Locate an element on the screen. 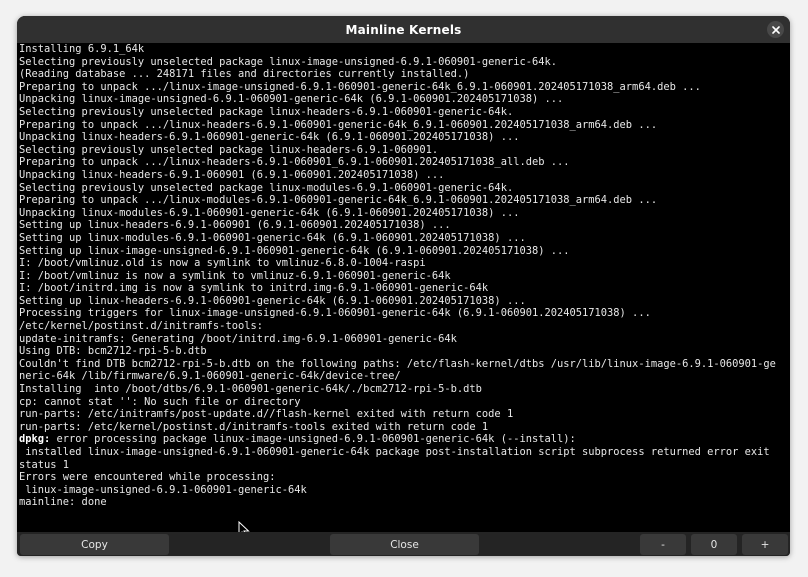 Image resolution: width=808 pixels, height=577 pixels. close-icon is located at coordinates (775, 29).